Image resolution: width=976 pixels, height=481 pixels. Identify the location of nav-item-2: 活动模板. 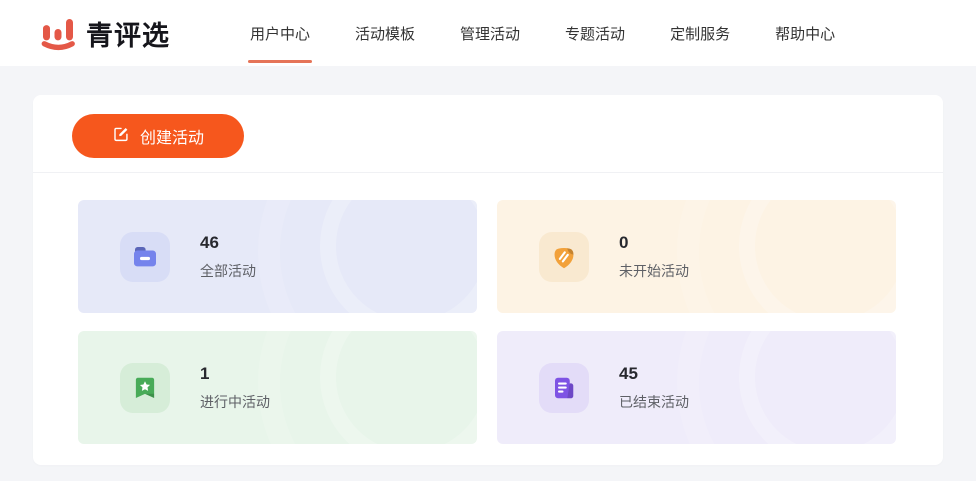
(385, 33).